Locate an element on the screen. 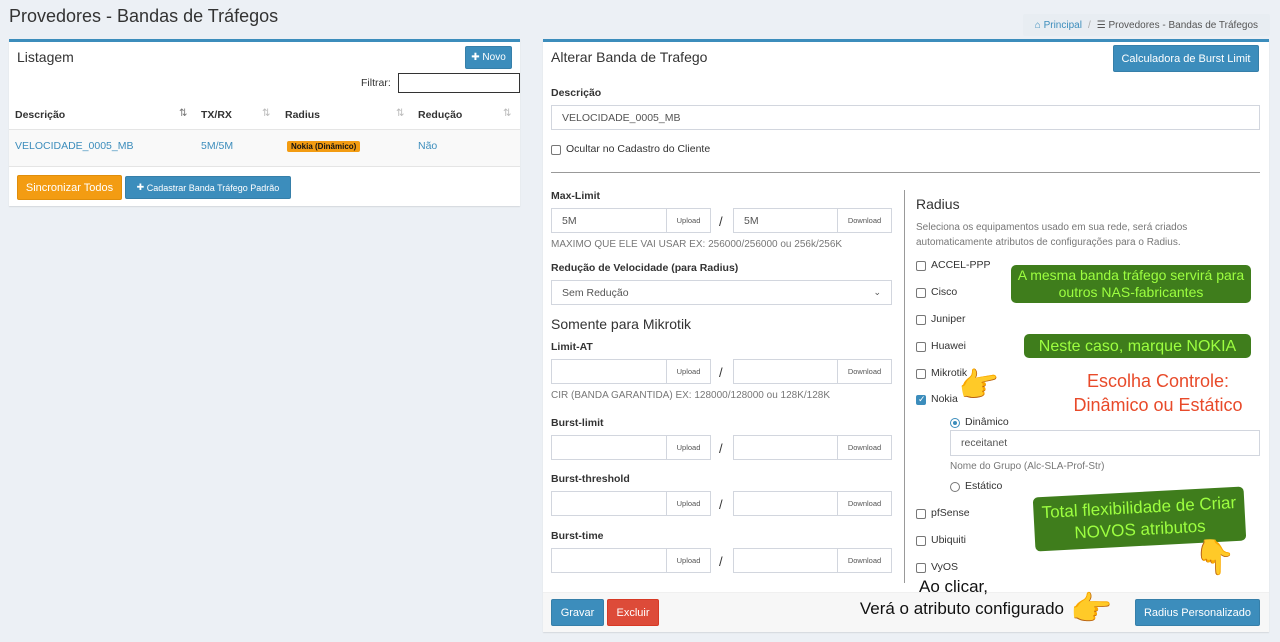  delete-button: Excluir is located at coordinates (633, 612).